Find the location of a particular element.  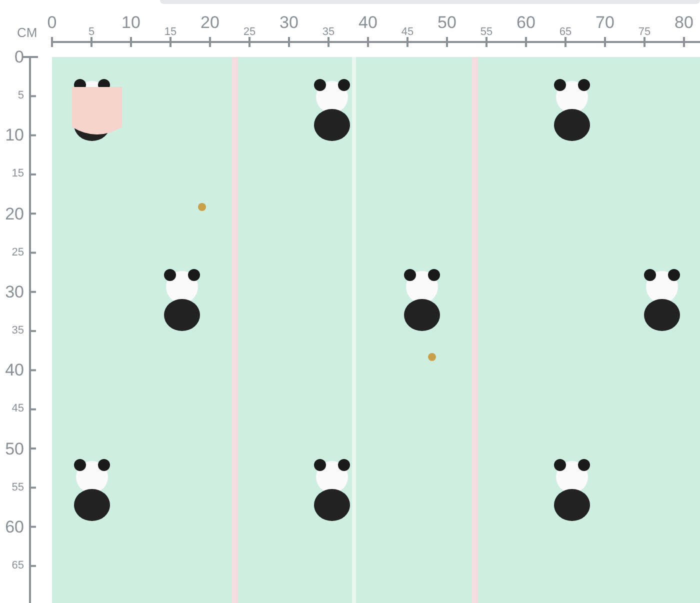

unit-label: CM is located at coordinates (27, 32).